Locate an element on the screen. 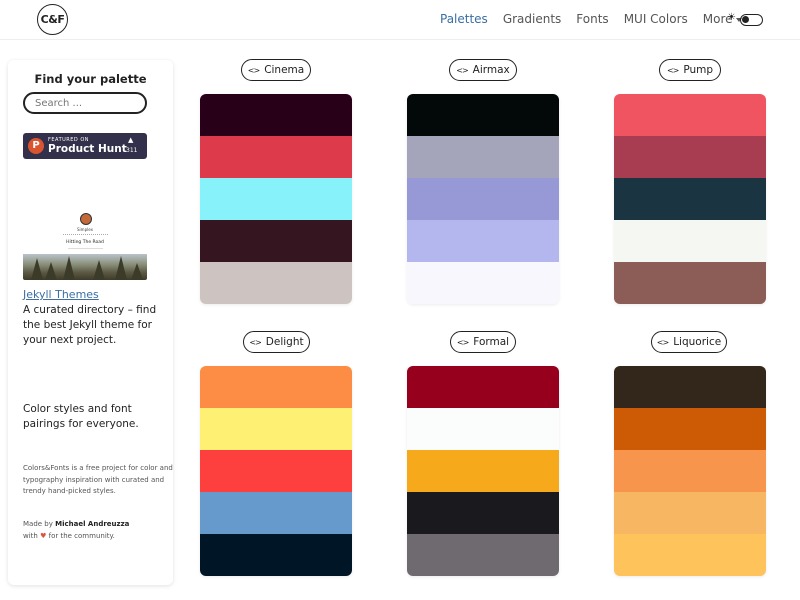 The image size is (800, 600). palette-name: Formal is located at coordinates (491, 342).